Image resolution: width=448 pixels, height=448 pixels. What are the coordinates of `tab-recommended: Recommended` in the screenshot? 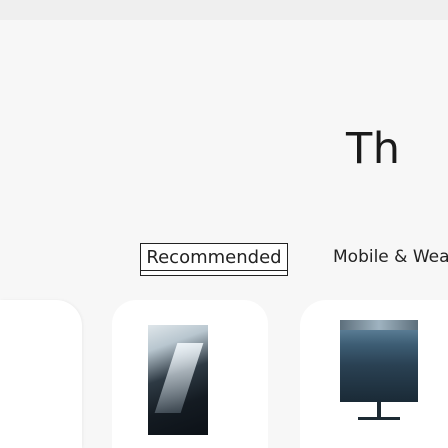 It's located at (214, 257).